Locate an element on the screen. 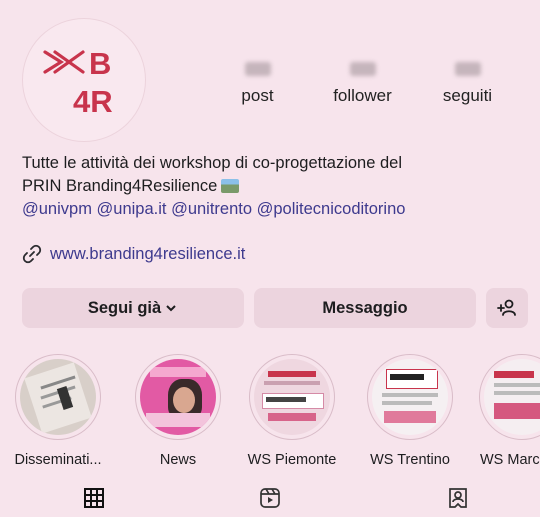 The width and height of the screenshot is (540, 517). profile-avatar: B 4R is located at coordinates (84, 80).